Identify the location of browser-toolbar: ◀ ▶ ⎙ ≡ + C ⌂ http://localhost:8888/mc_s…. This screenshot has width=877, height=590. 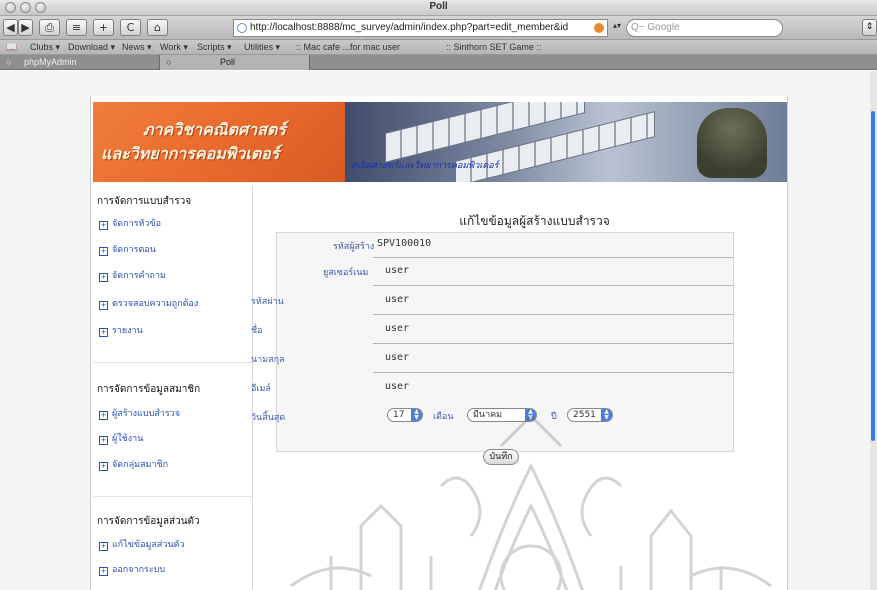
(438, 28).